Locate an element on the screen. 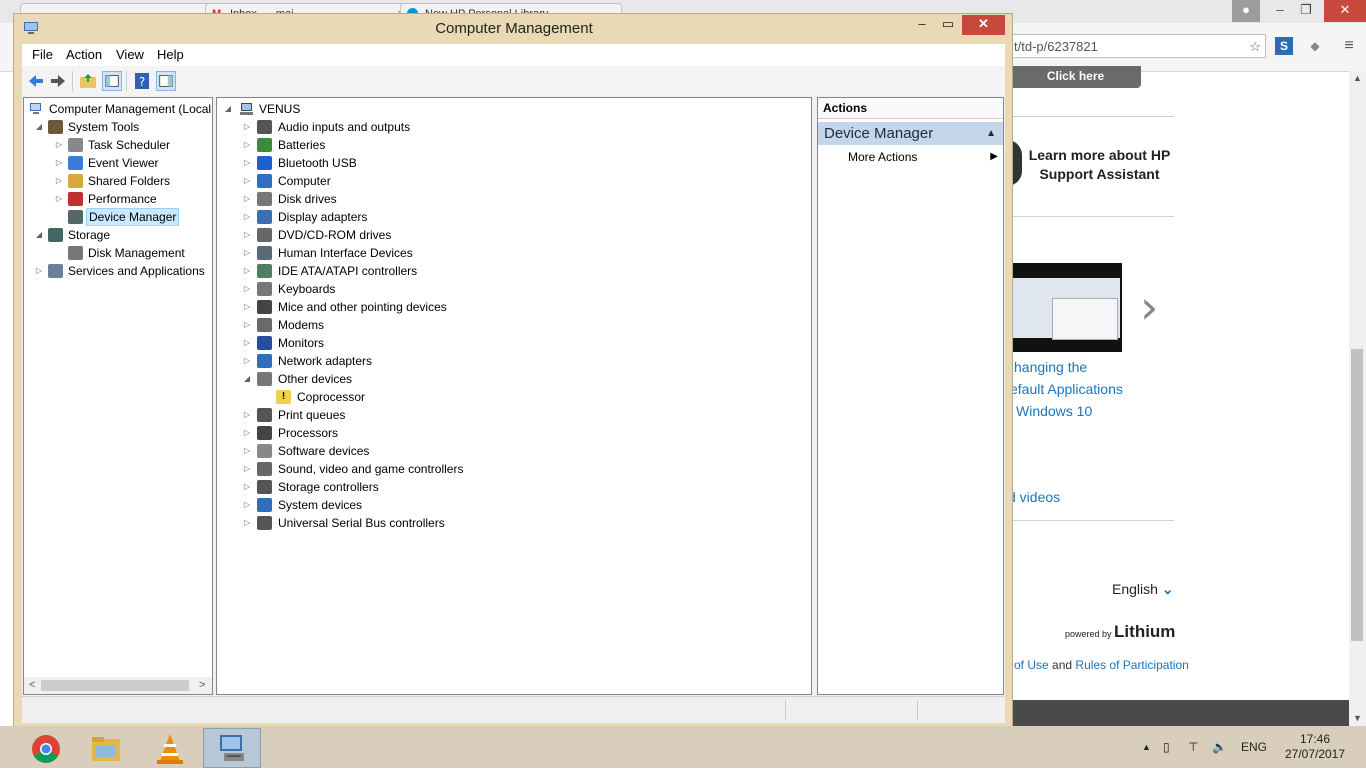  taskbar-computer-management-button is located at coordinates (232, 748).